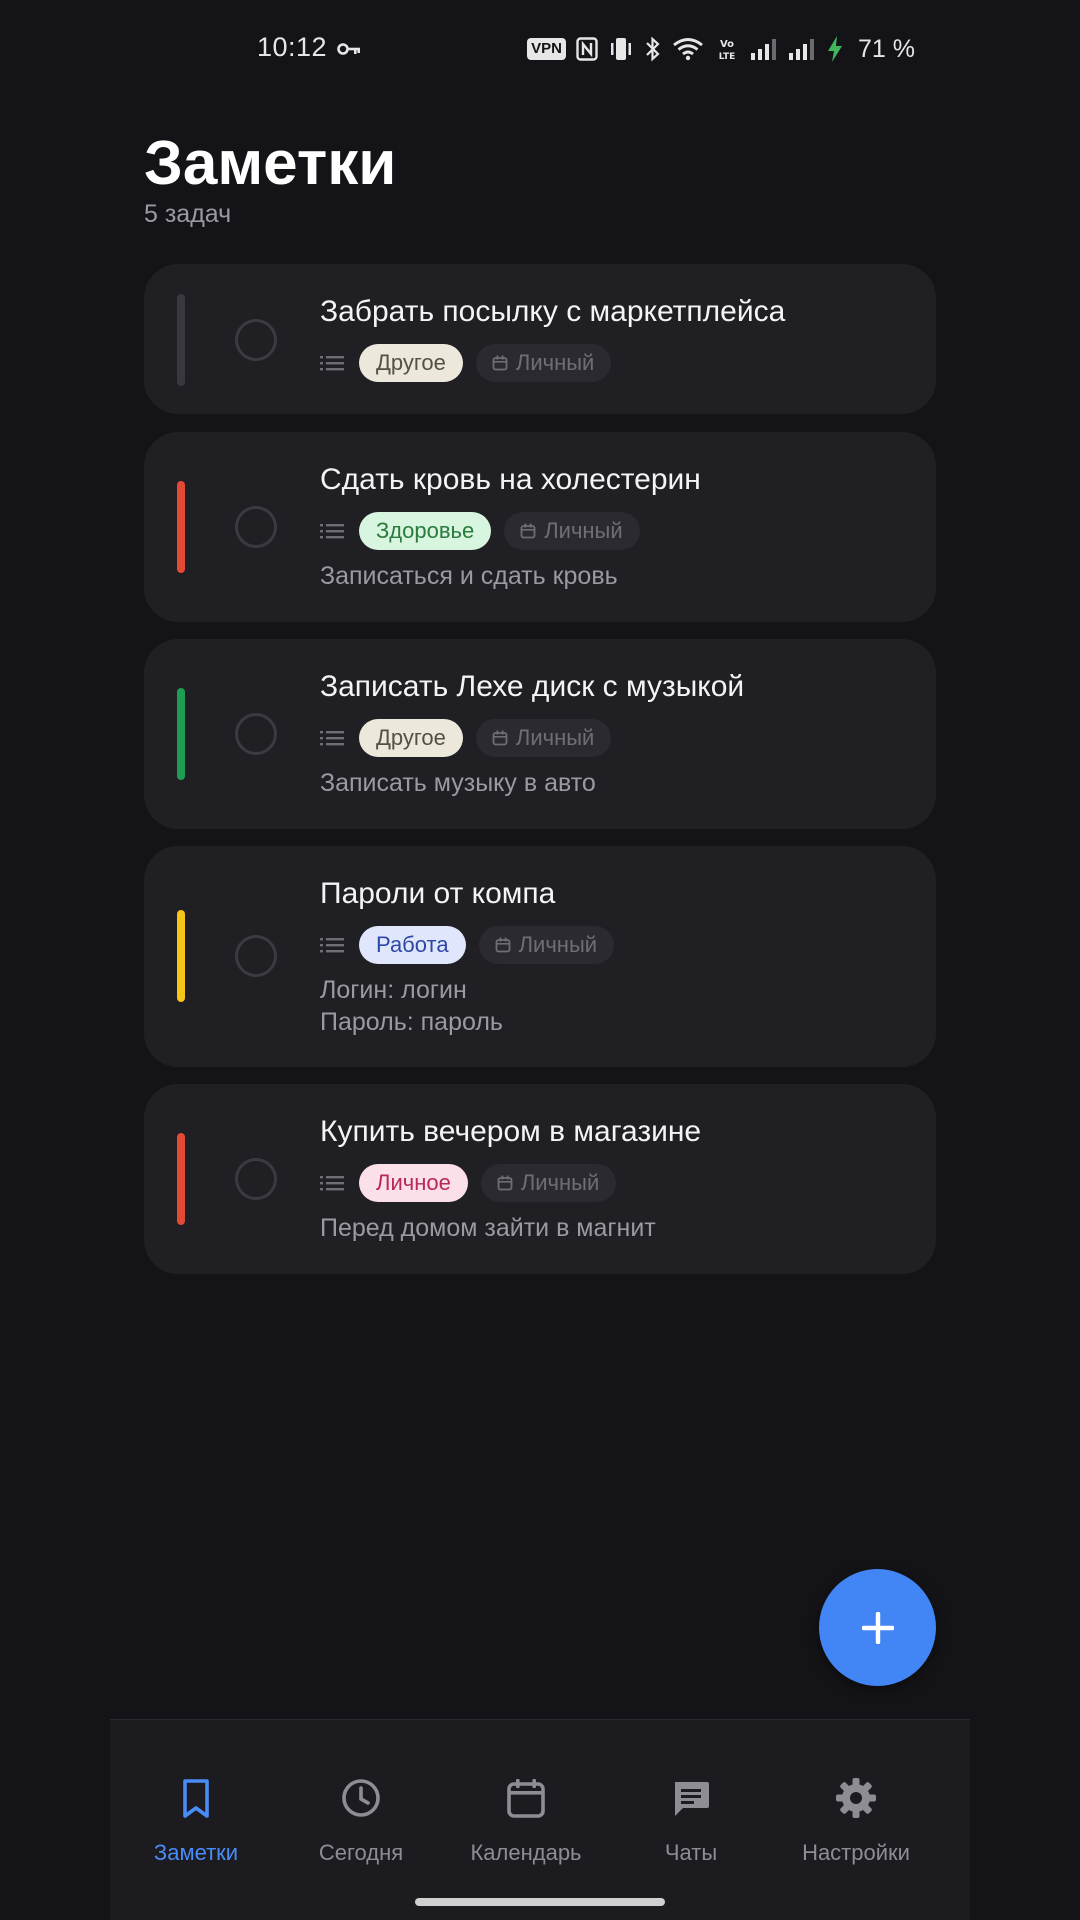 The height and width of the screenshot is (1920, 1080). What do you see at coordinates (425, 531) in the screenshot?
I see `category-tag: Здоровье` at bounding box center [425, 531].